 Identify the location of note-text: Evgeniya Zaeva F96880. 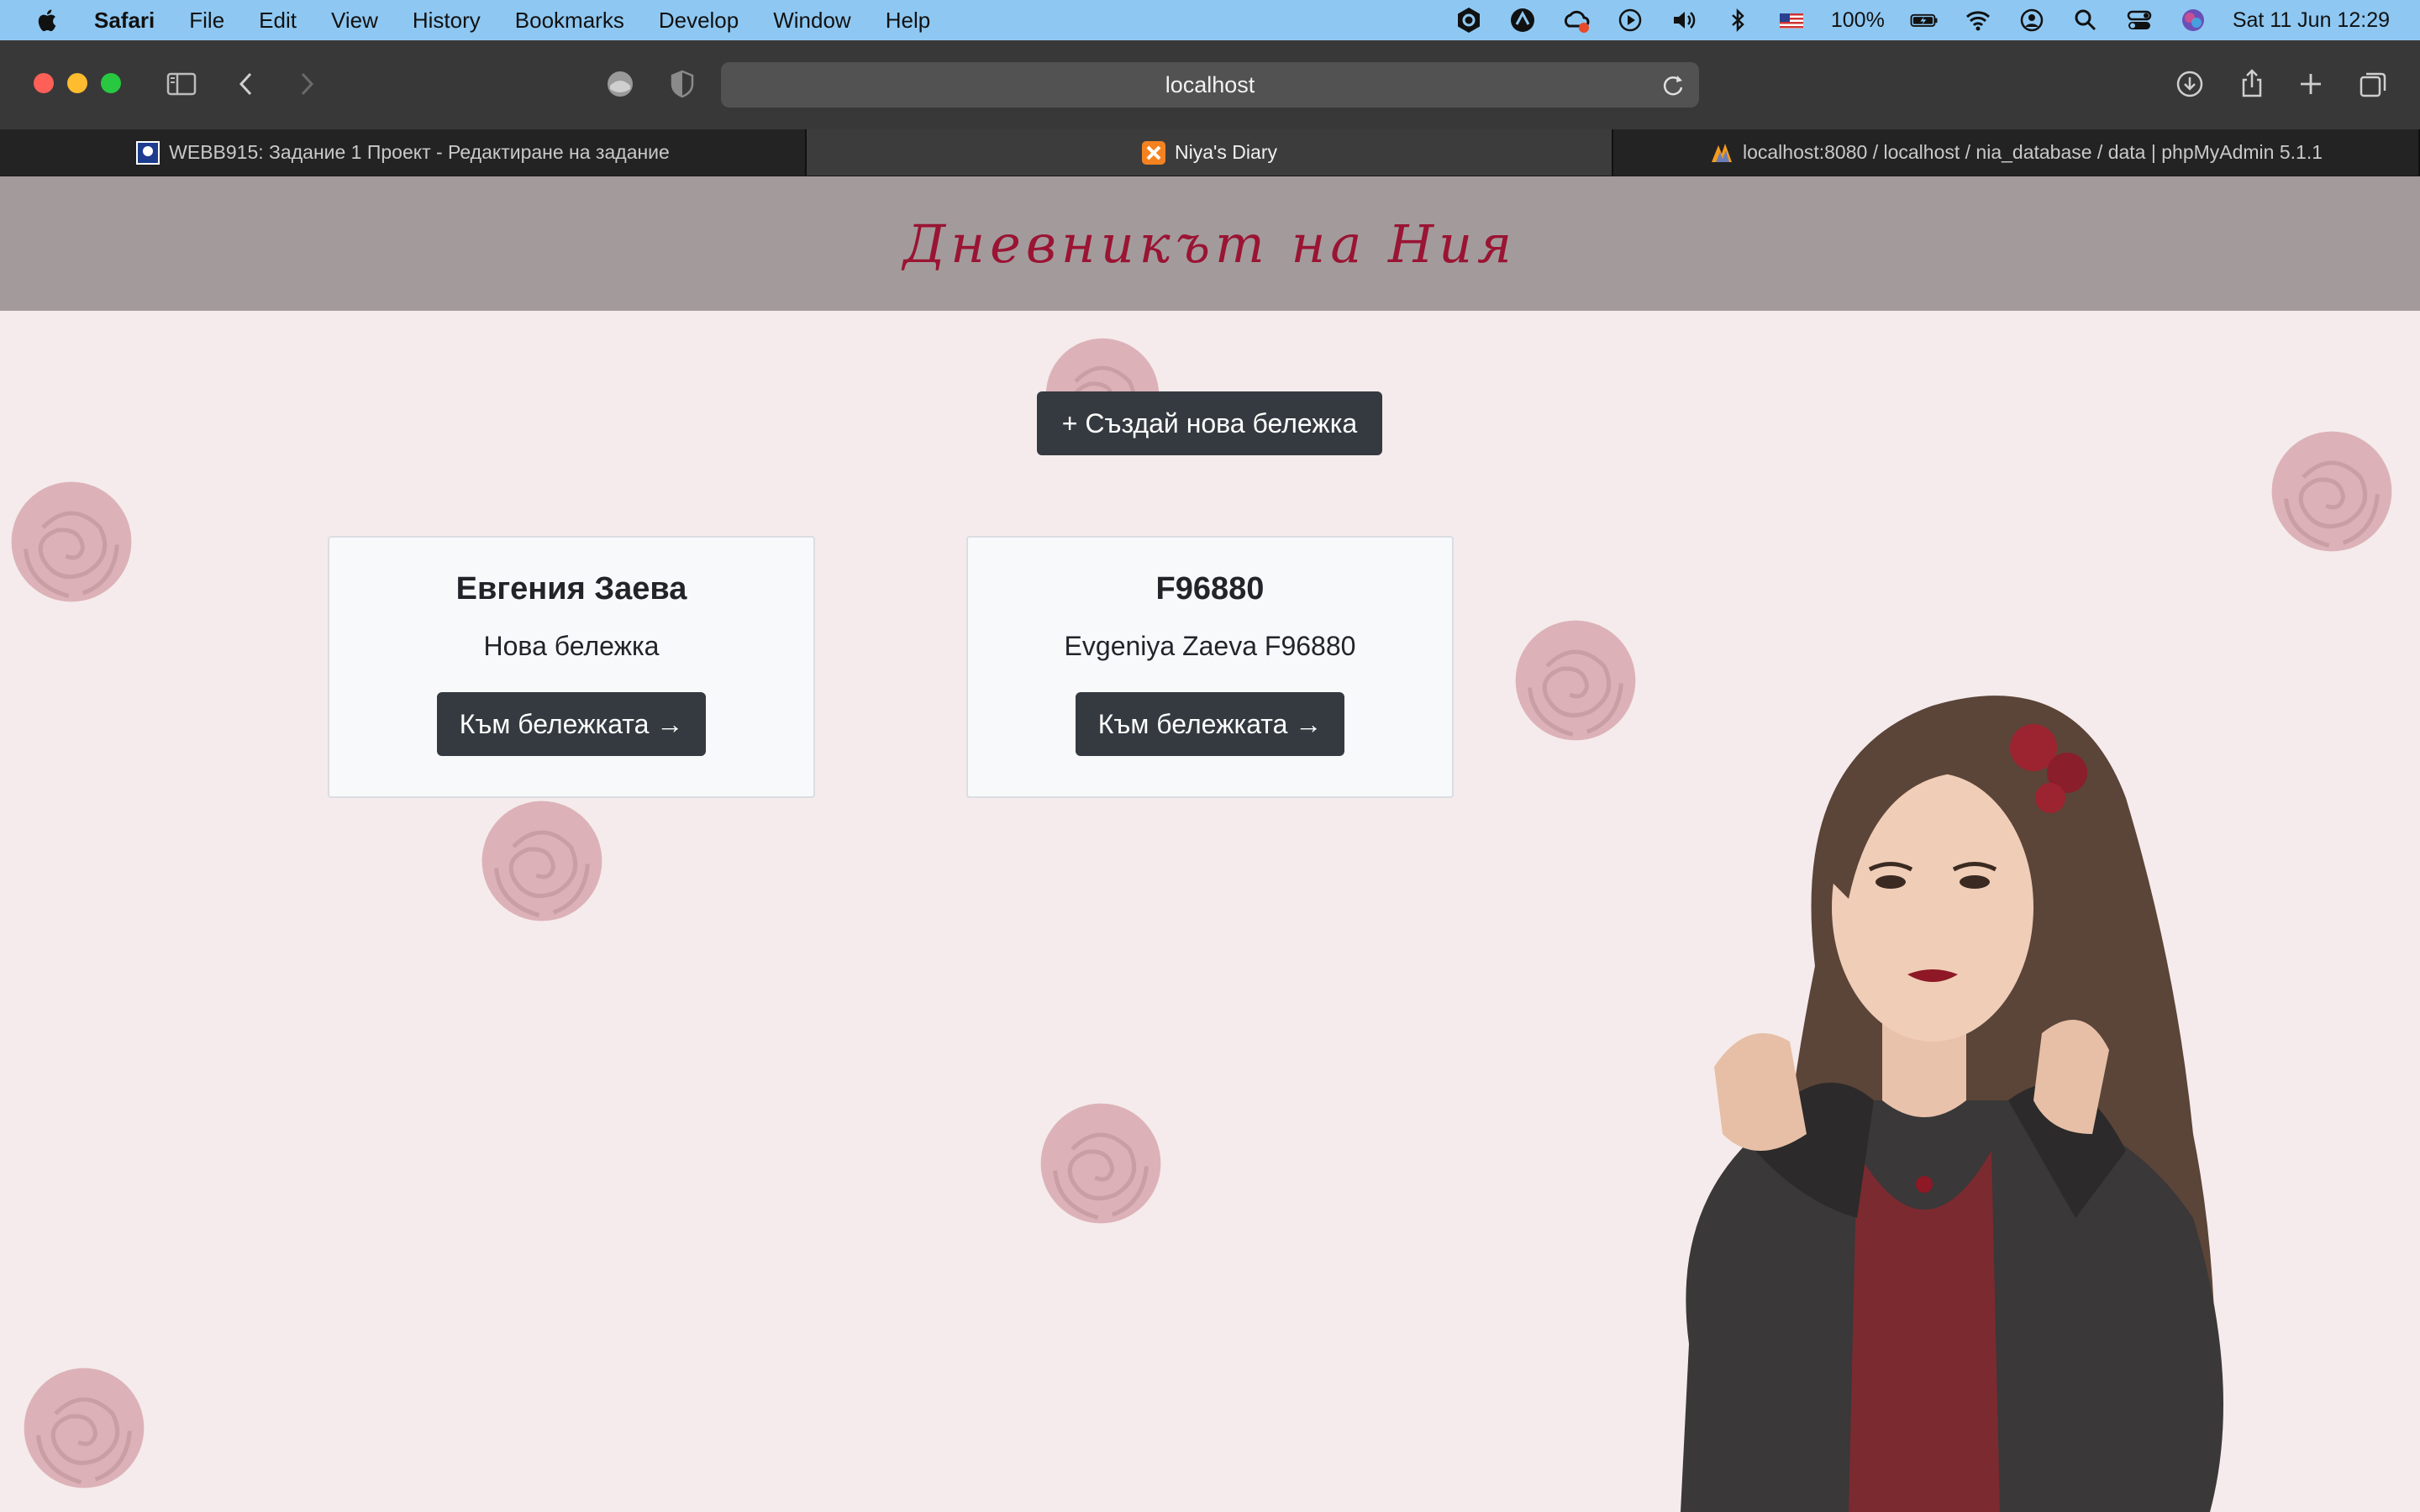
(1210, 646).